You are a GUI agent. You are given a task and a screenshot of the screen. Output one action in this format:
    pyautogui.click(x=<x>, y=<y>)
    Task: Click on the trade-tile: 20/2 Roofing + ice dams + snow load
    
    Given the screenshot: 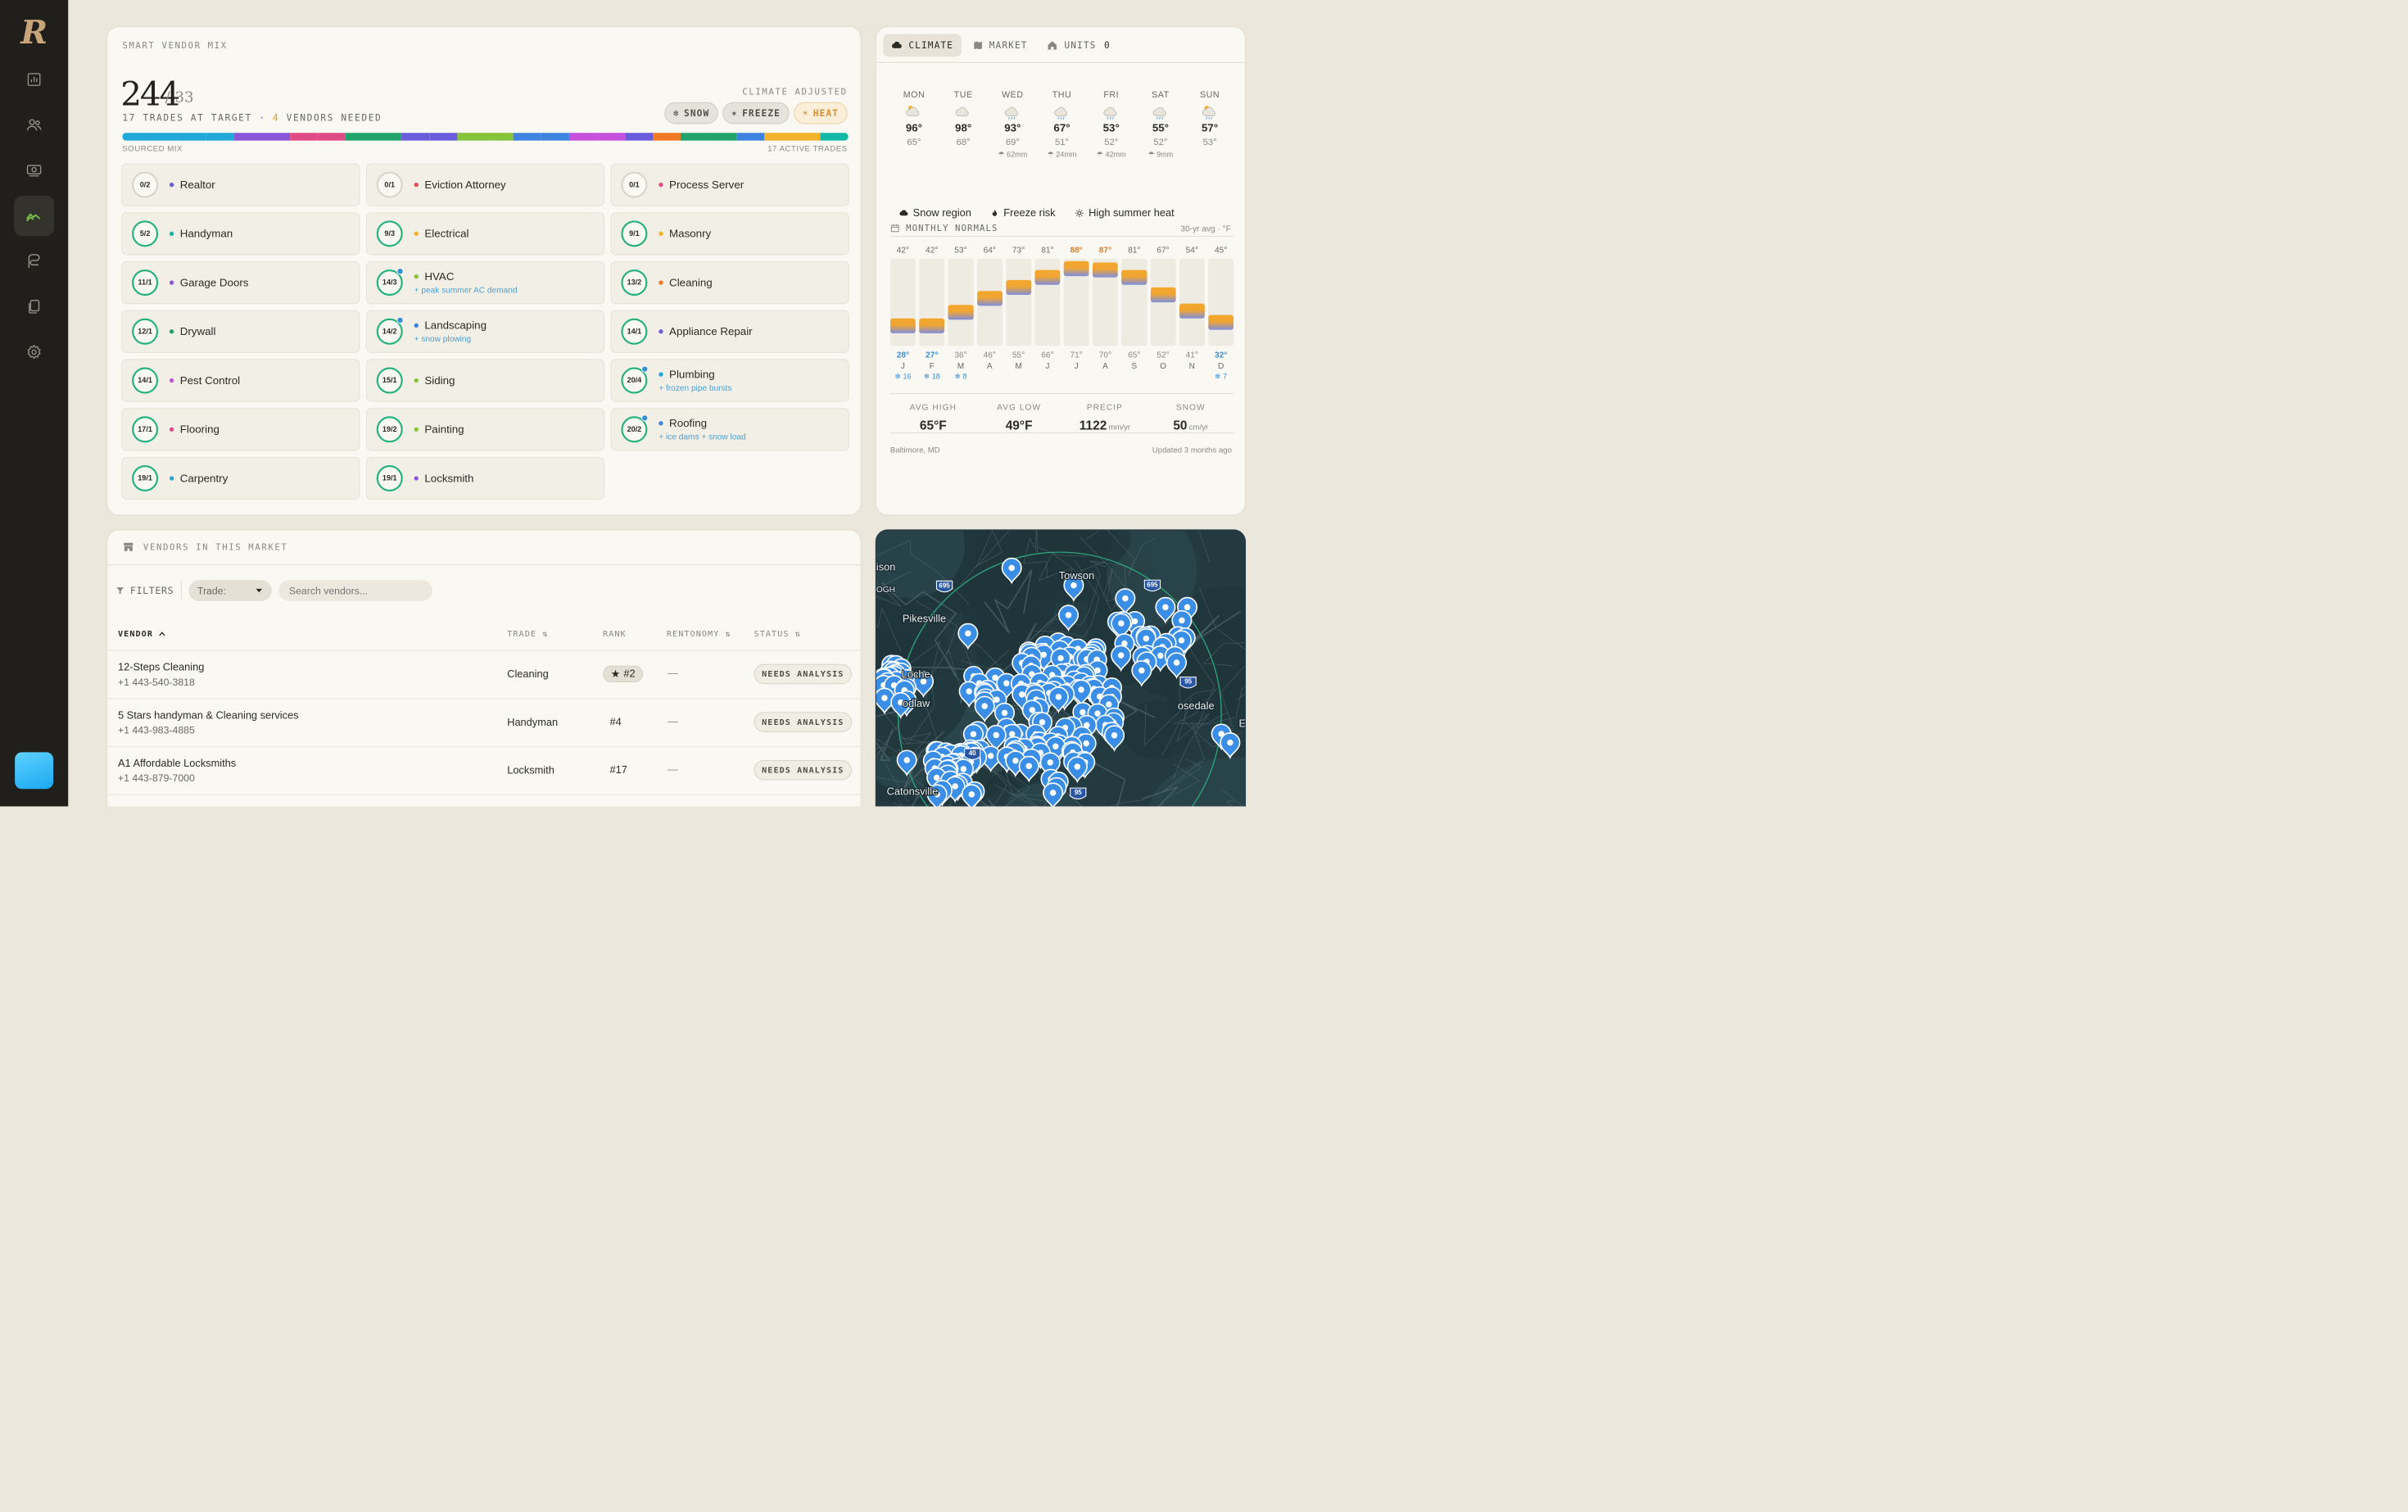 What is the action you would take?
    pyautogui.click(x=729, y=429)
    